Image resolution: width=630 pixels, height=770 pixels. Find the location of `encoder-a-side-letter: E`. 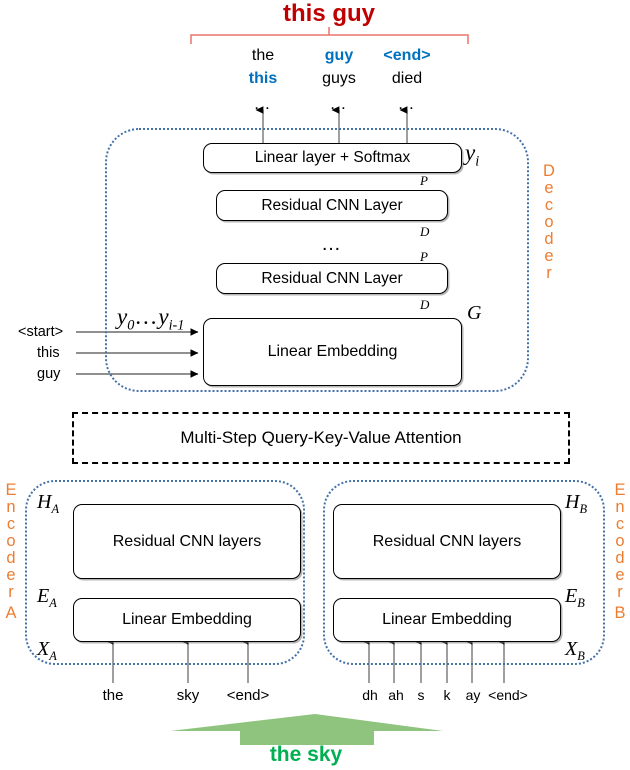

encoder-a-side-letter: E is located at coordinates (11, 490).